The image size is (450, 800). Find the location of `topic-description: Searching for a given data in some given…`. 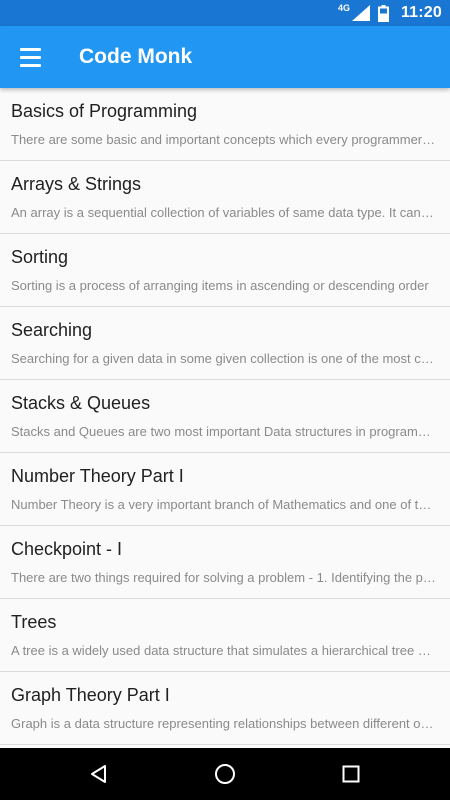

topic-description: Searching for a given data in some given… is located at coordinates (223, 358).